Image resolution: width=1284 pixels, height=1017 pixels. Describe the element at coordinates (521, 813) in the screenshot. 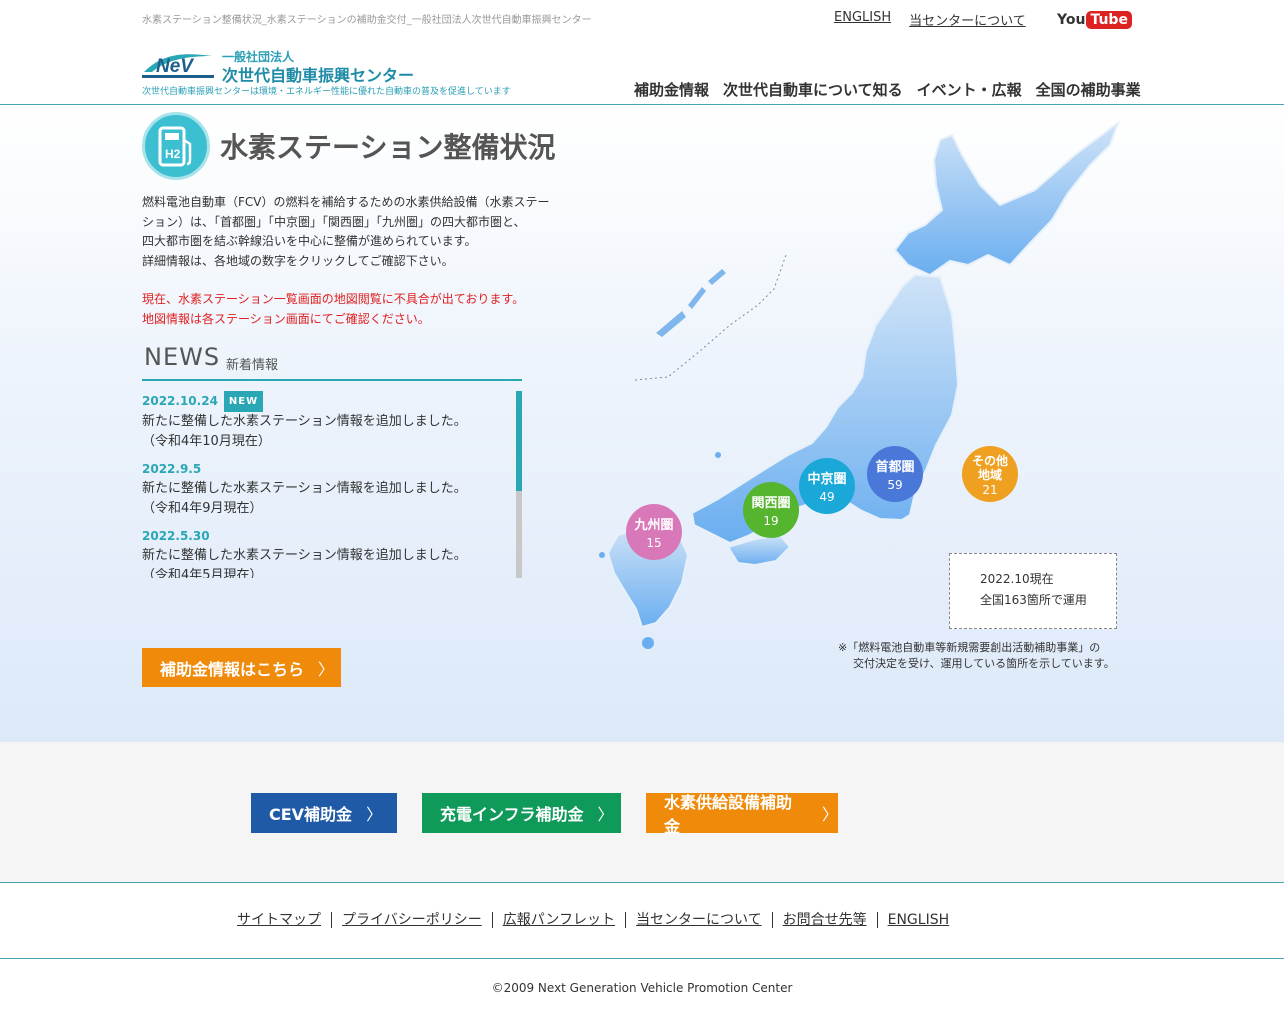

I see `charging-infra-subsidy-button: 充電インフラ補助金〉` at that location.